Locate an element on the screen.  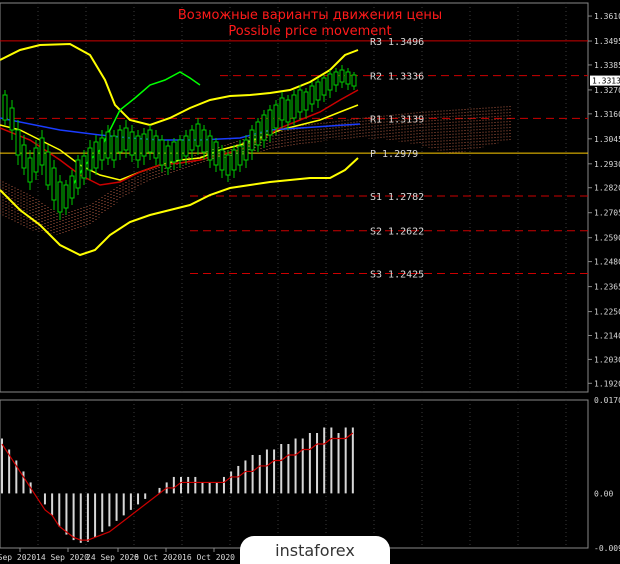
oscillator-tick-label: 0.00 is located at coordinates (603, 493).